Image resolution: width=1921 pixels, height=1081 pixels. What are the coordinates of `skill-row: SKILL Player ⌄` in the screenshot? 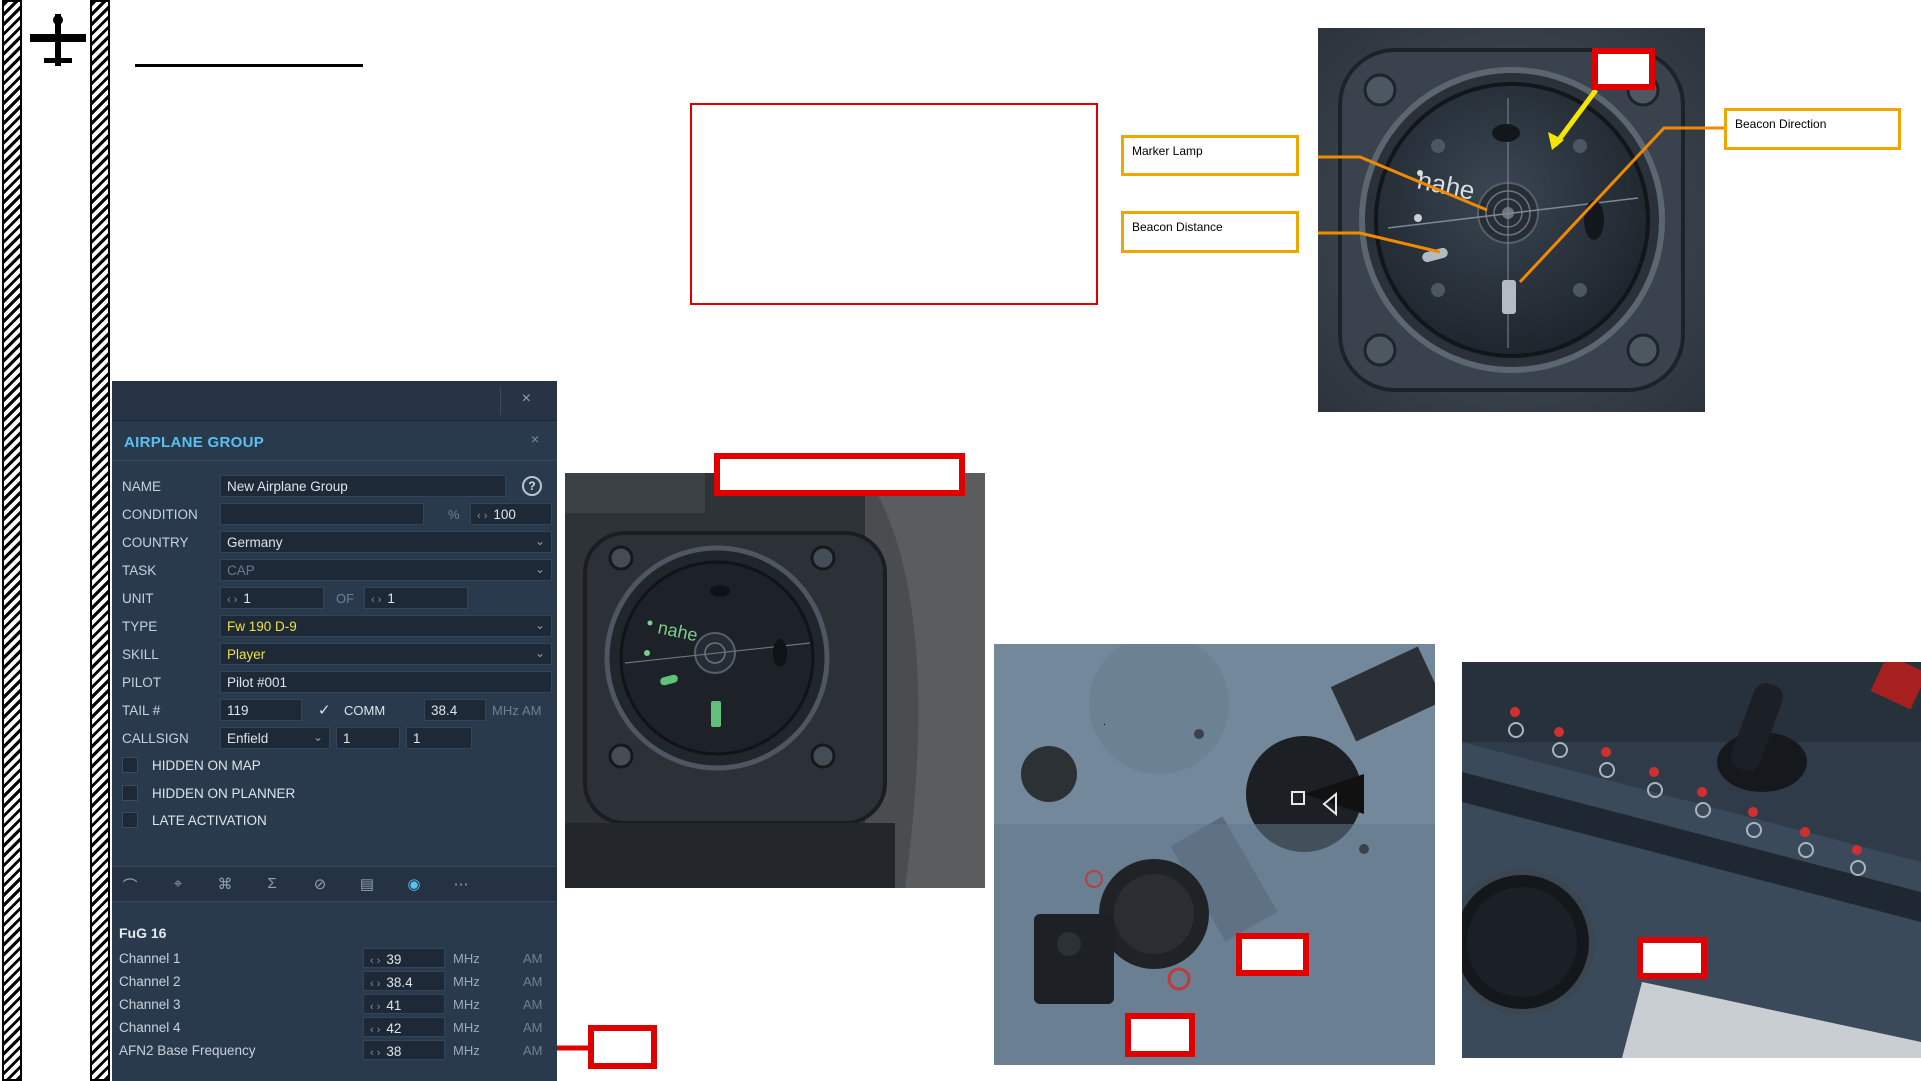 It's located at (337, 654).